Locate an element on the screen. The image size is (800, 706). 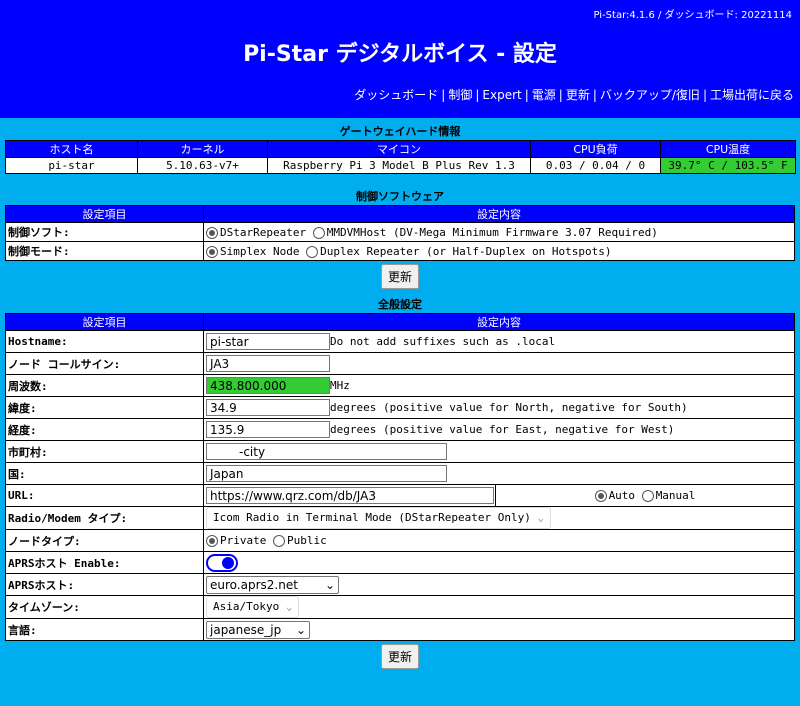
radio-type-label: Radio/Modem タイプ: is located at coordinates (104, 518).